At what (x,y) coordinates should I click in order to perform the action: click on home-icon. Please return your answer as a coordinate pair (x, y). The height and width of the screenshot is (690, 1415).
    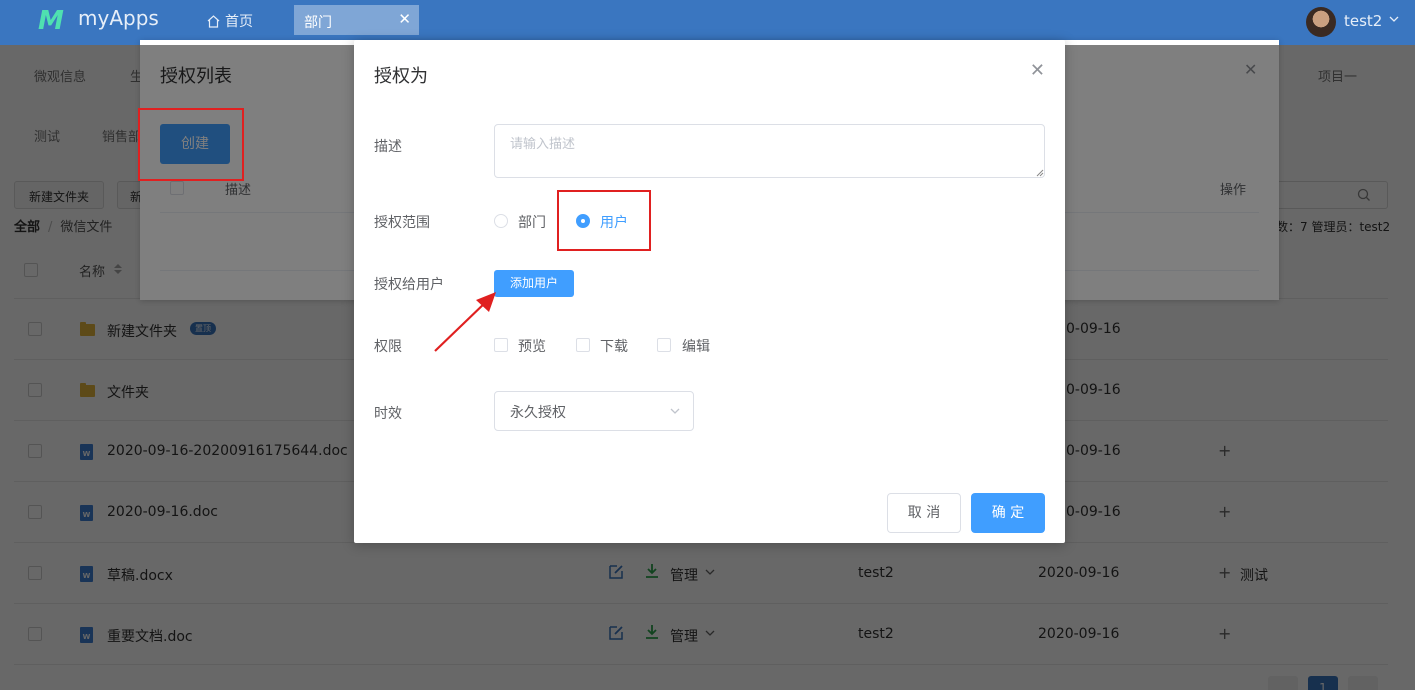
    Looking at the image, I should click on (213, 21).